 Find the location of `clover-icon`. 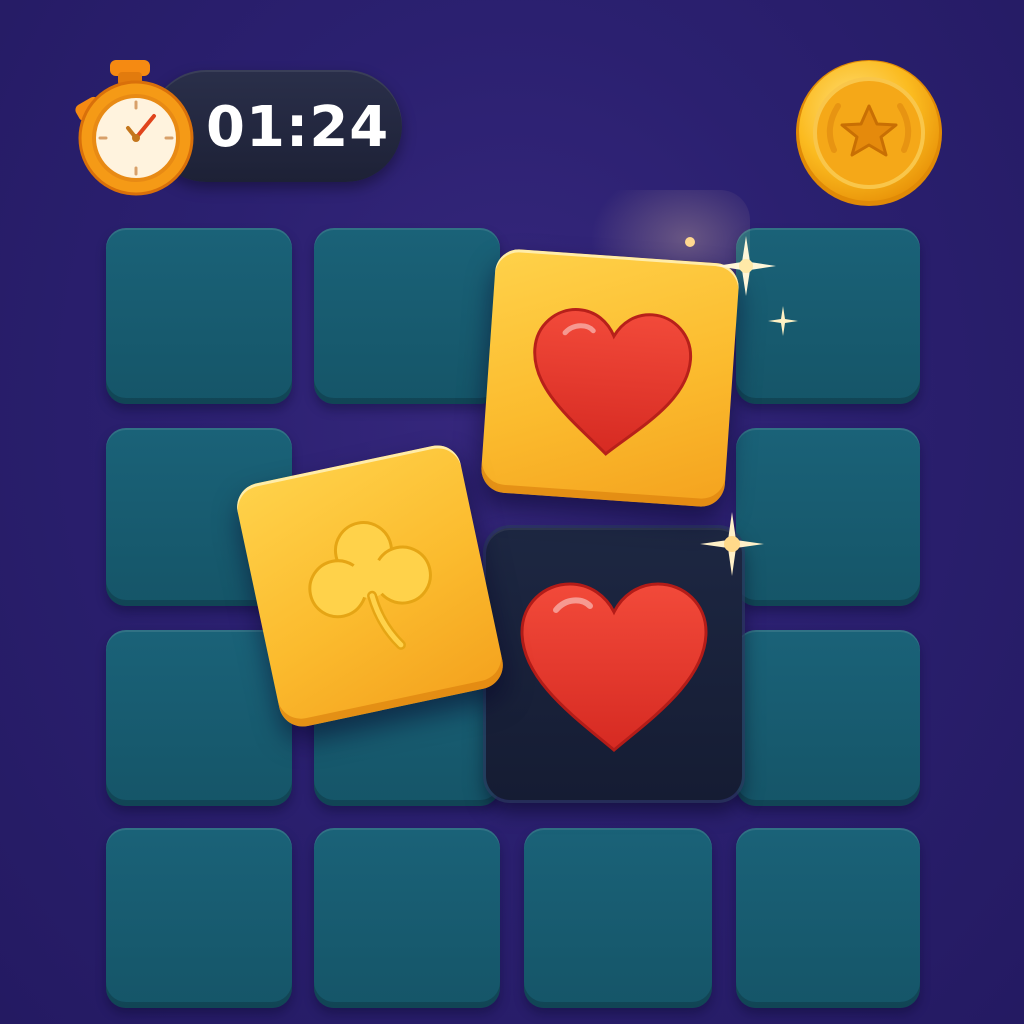

clover-icon is located at coordinates (370, 585).